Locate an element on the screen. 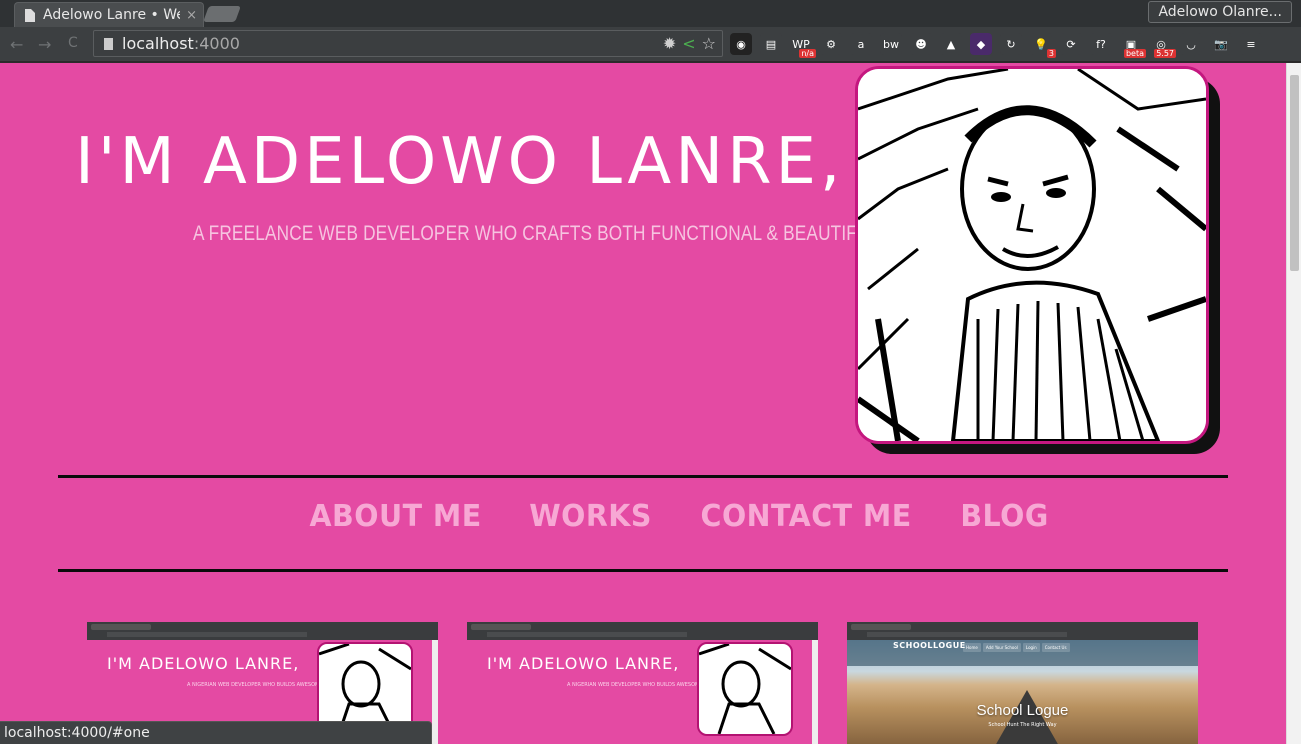  camera-icon: 📷 is located at coordinates (1221, 44).